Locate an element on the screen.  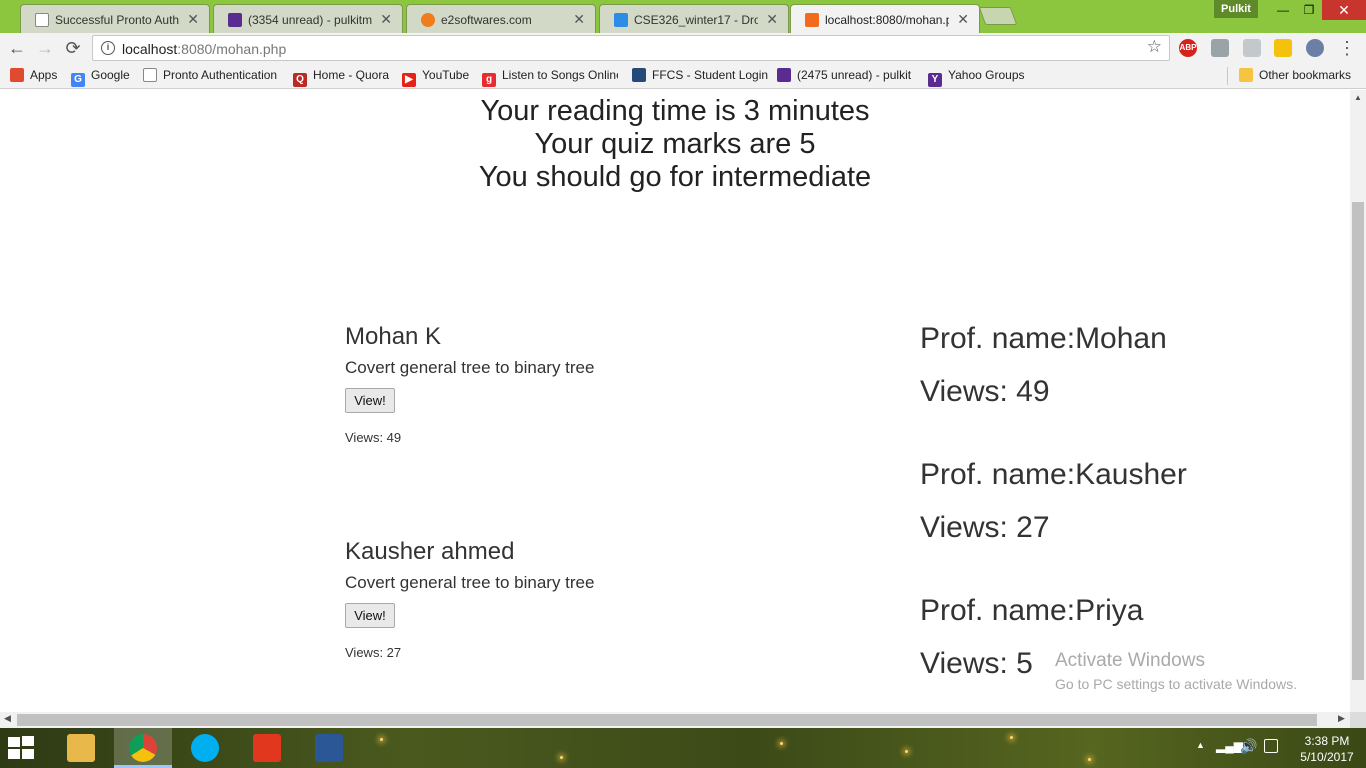
yahoo-mail-icon is located at coordinates (235, 20).